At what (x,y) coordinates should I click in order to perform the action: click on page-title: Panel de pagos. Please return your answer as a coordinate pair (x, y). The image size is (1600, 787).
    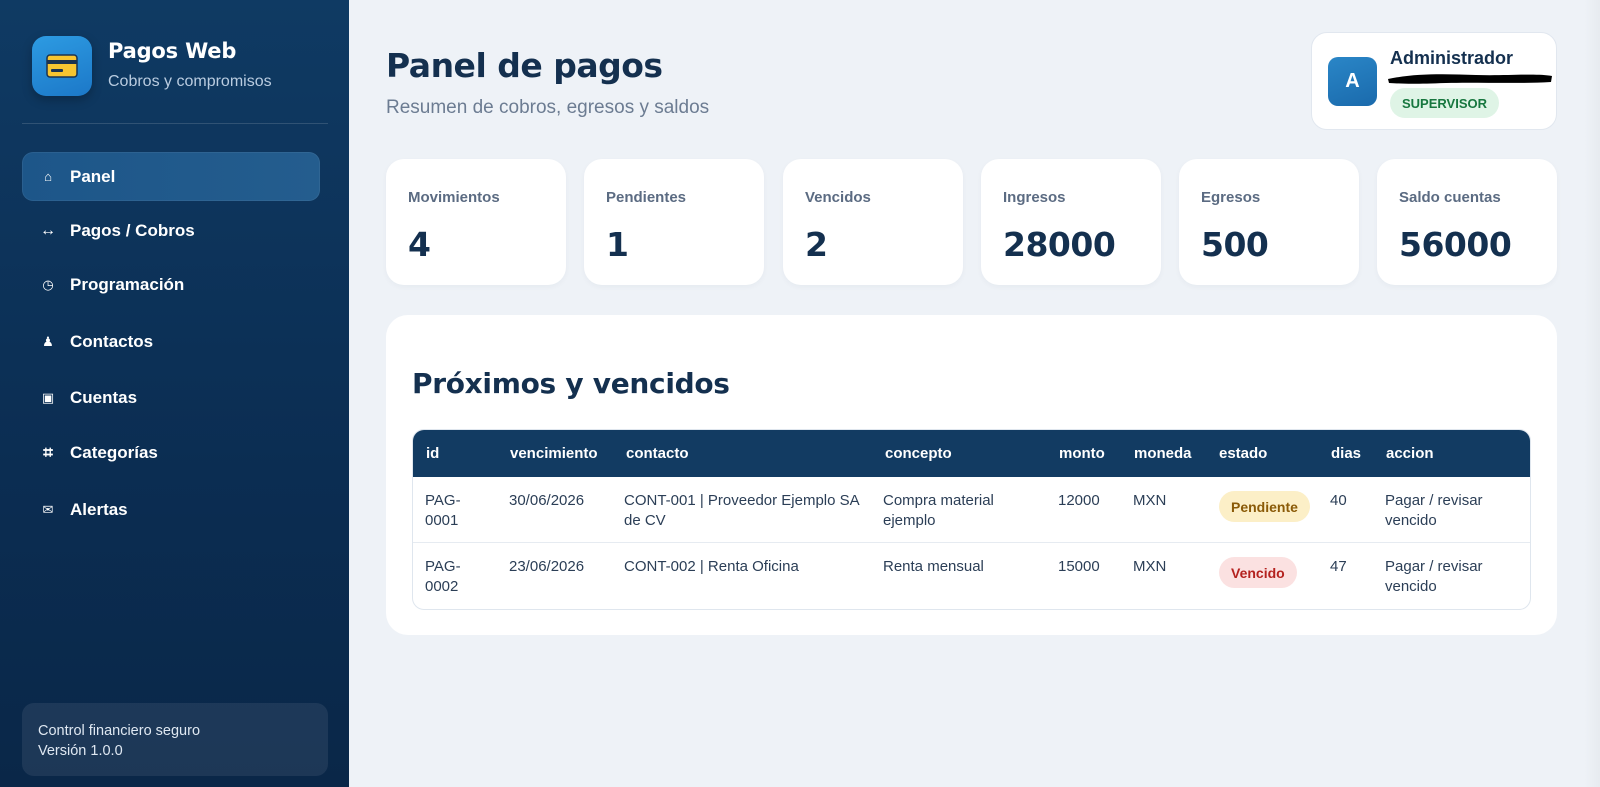
    Looking at the image, I should click on (524, 65).